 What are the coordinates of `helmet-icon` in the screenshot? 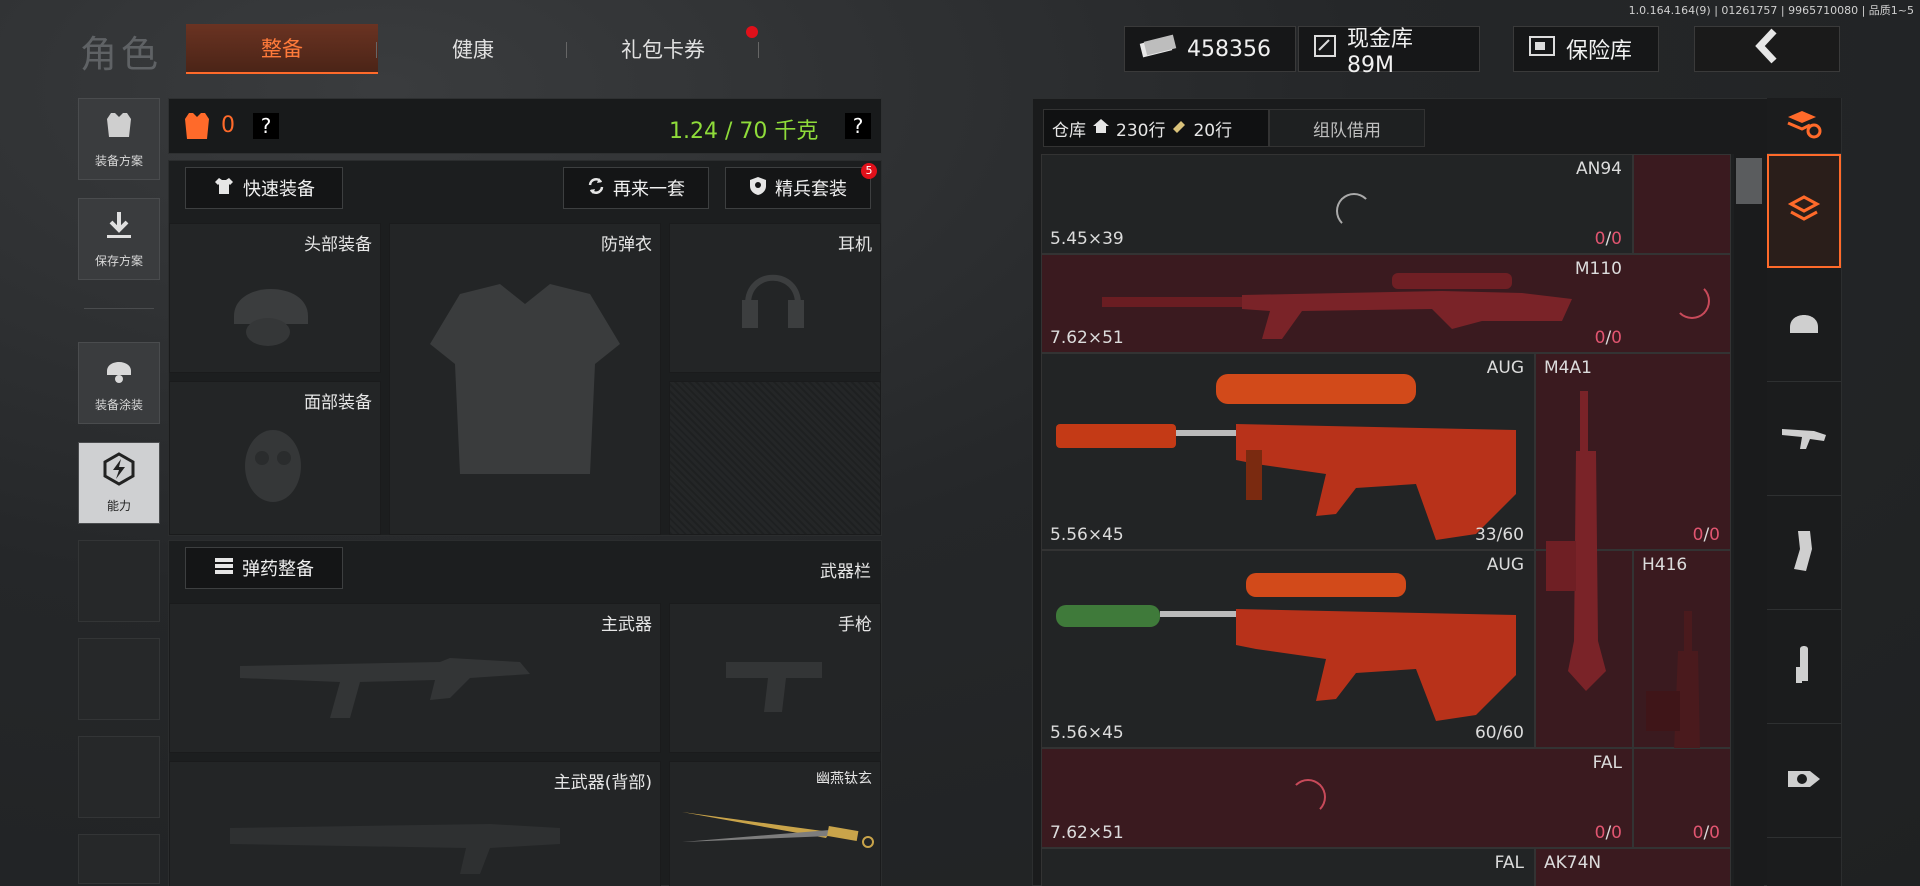 It's located at (1804, 325).